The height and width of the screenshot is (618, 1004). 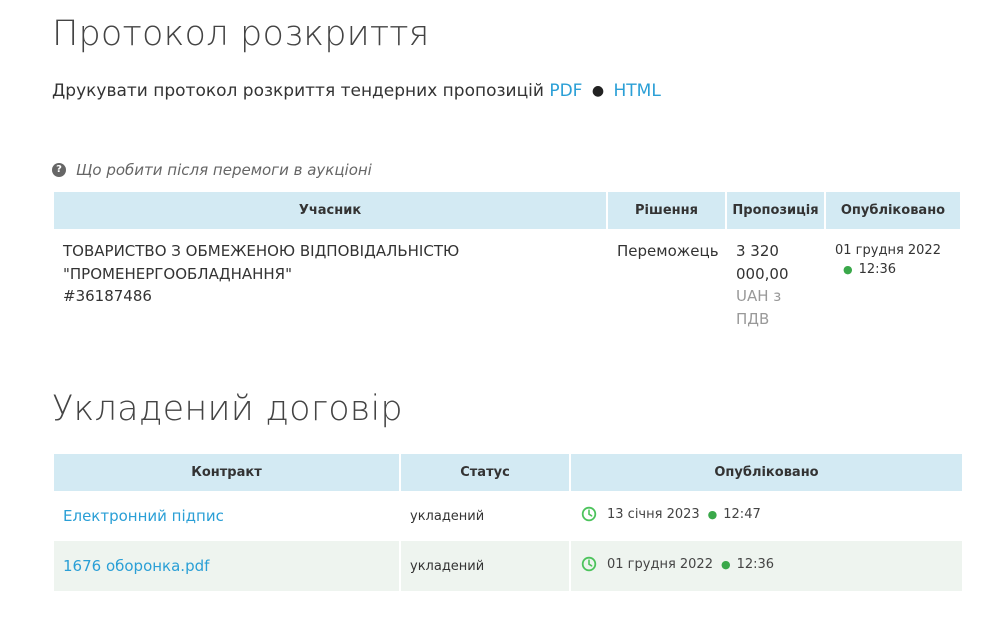 I want to click on contract-title: Укладений договір, so click(x=227, y=409).